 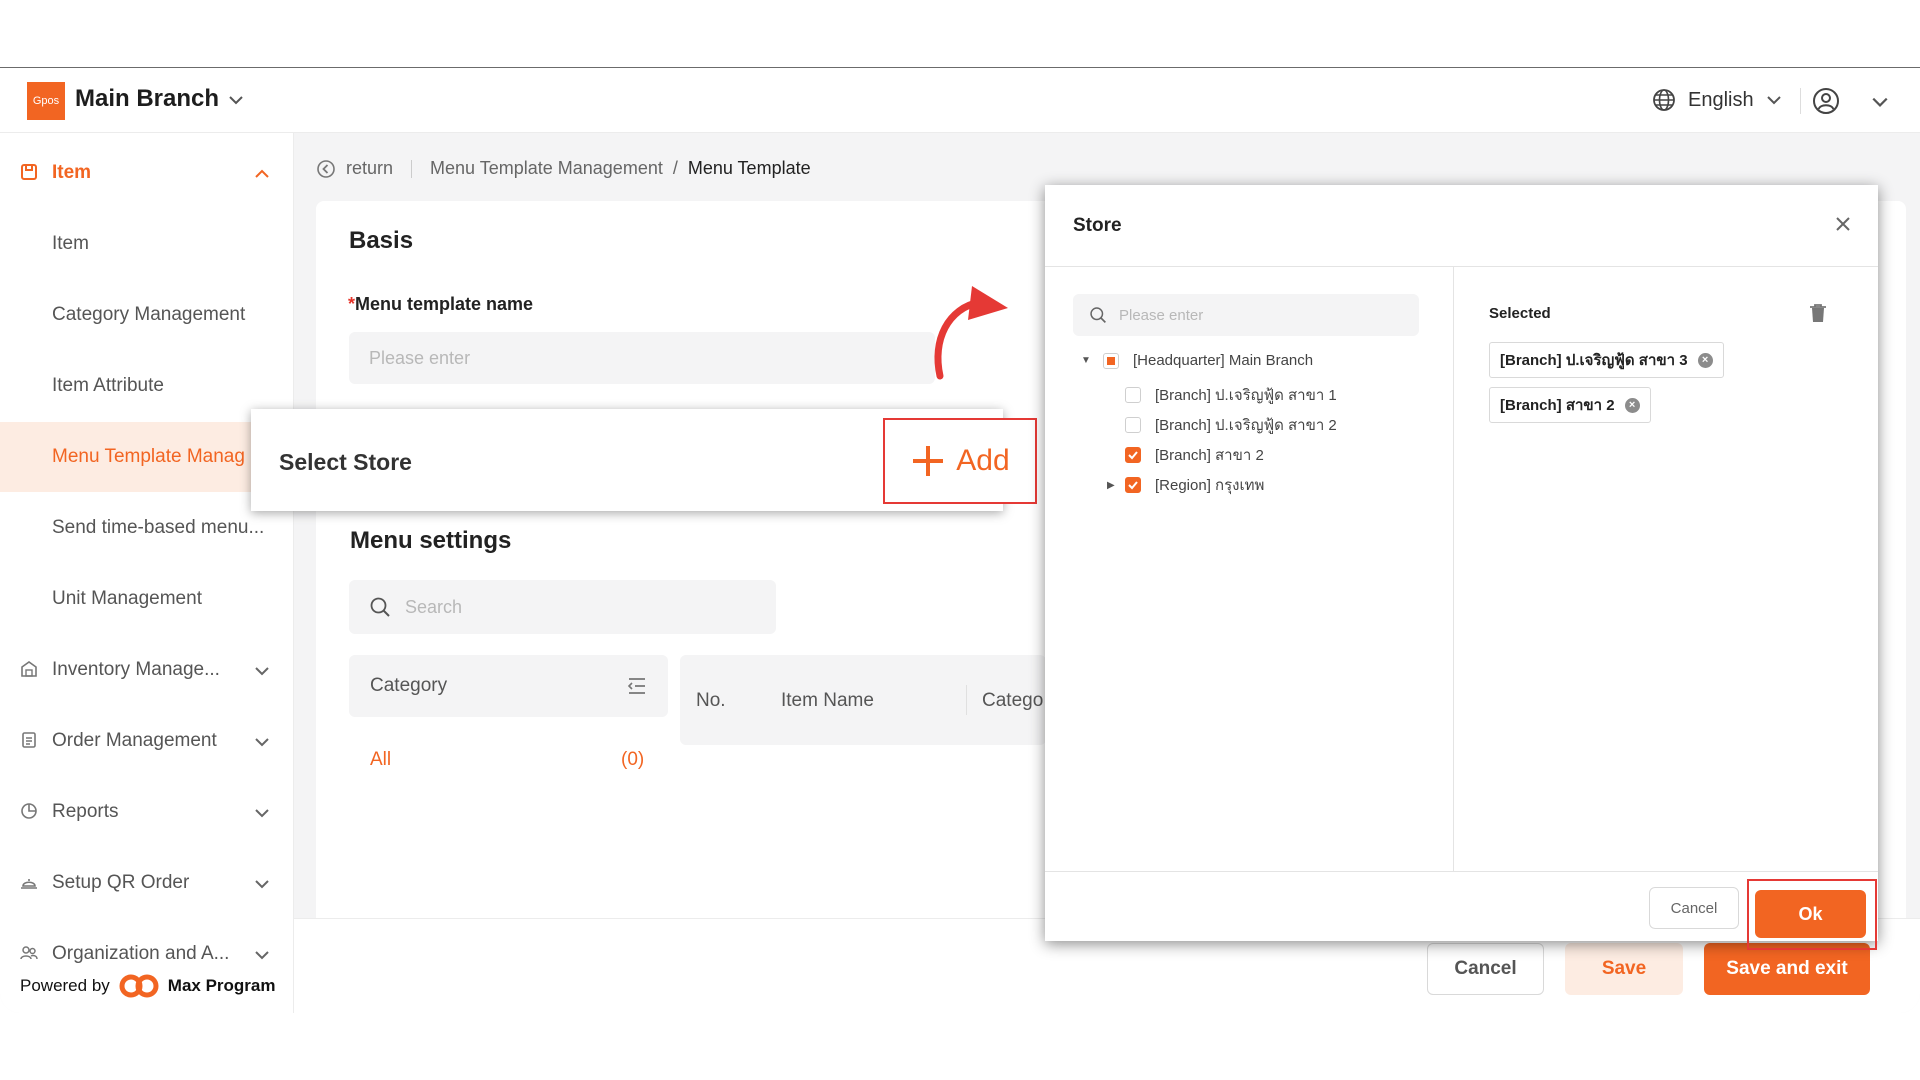 I want to click on powered-by-brand: Max Program, so click(x=221, y=985).